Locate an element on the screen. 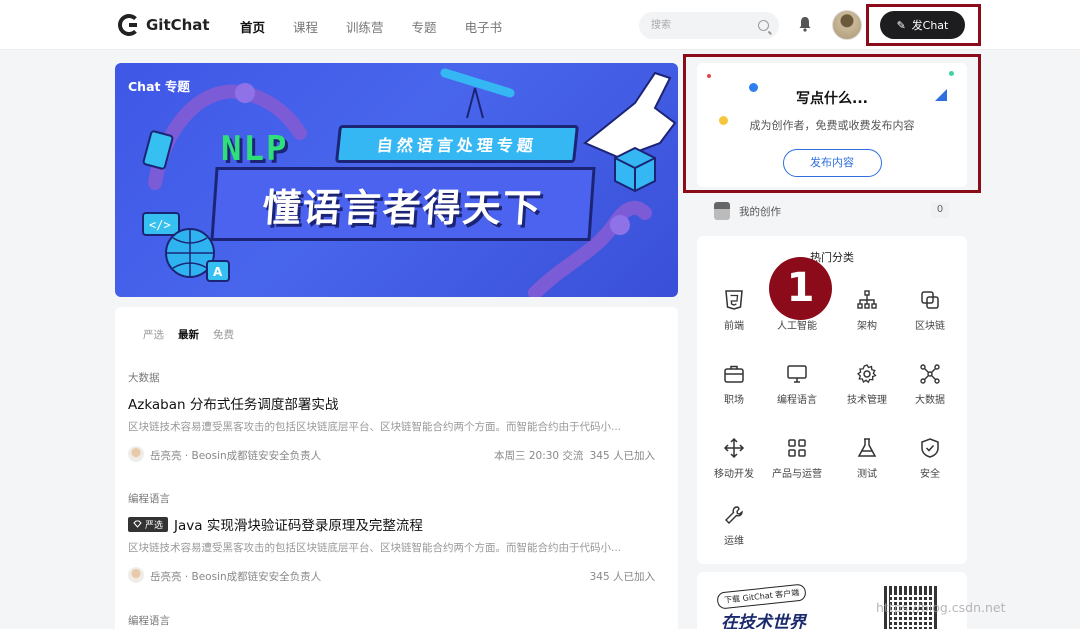  html5-icon is located at coordinates (734, 300).